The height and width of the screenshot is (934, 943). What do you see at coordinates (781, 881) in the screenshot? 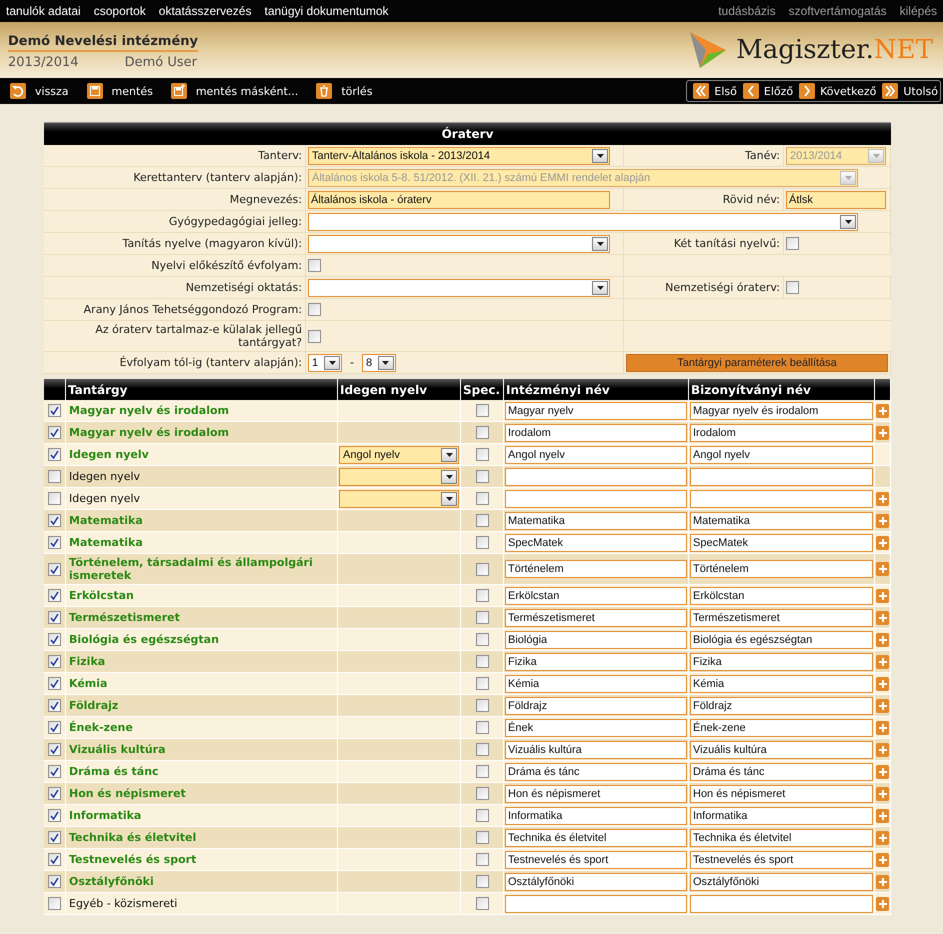
I see `input-field: Osztályfőnöki` at bounding box center [781, 881].